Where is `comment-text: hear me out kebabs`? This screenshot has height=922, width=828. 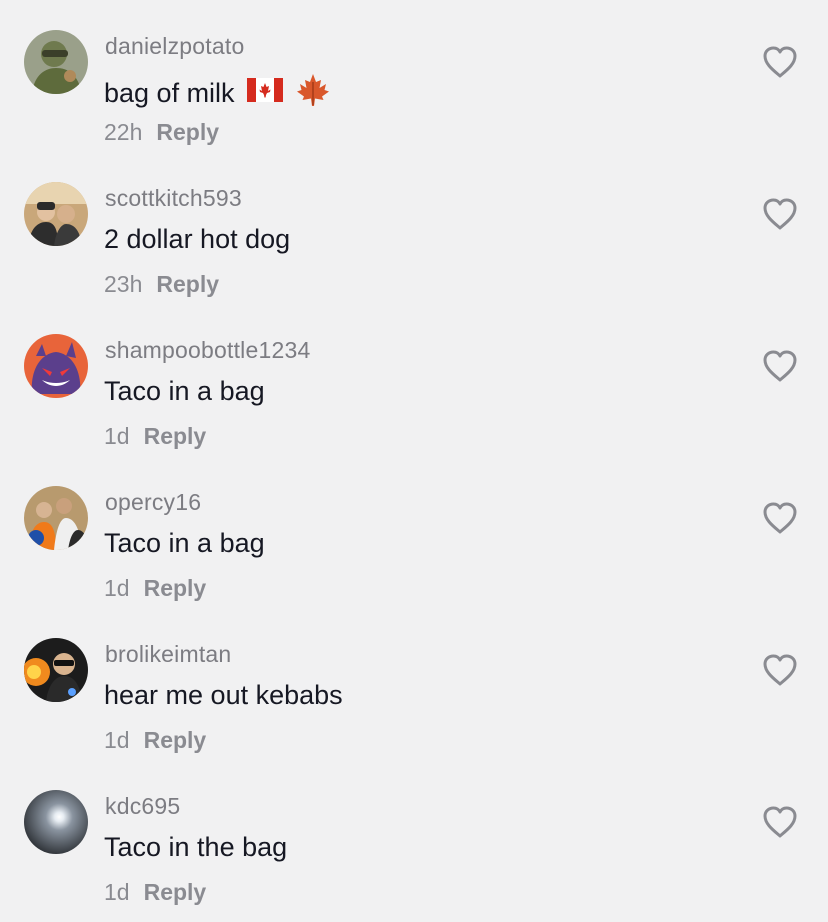 comment-text: hear me out kebabs is located at coordinates (223, 695).